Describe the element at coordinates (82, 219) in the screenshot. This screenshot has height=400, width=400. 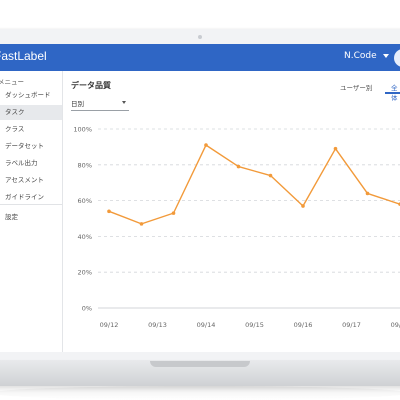
I see `chart-y-ticks: 100% 80% 60% 40% 20% 0%` at that location.